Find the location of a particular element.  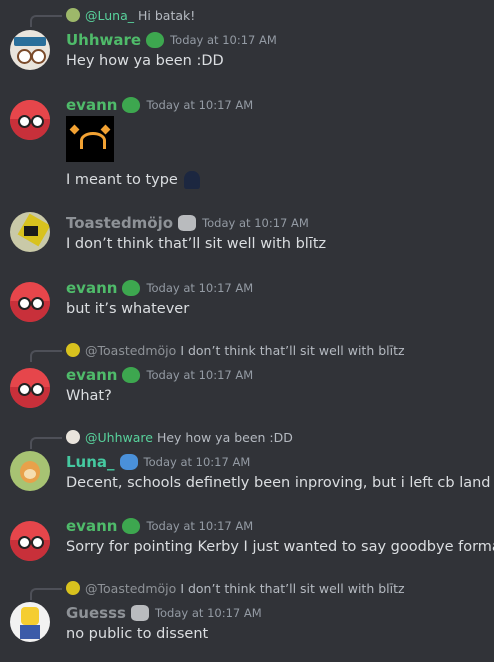

message-text: but it’s whatever is located at coordinates (128, 309).